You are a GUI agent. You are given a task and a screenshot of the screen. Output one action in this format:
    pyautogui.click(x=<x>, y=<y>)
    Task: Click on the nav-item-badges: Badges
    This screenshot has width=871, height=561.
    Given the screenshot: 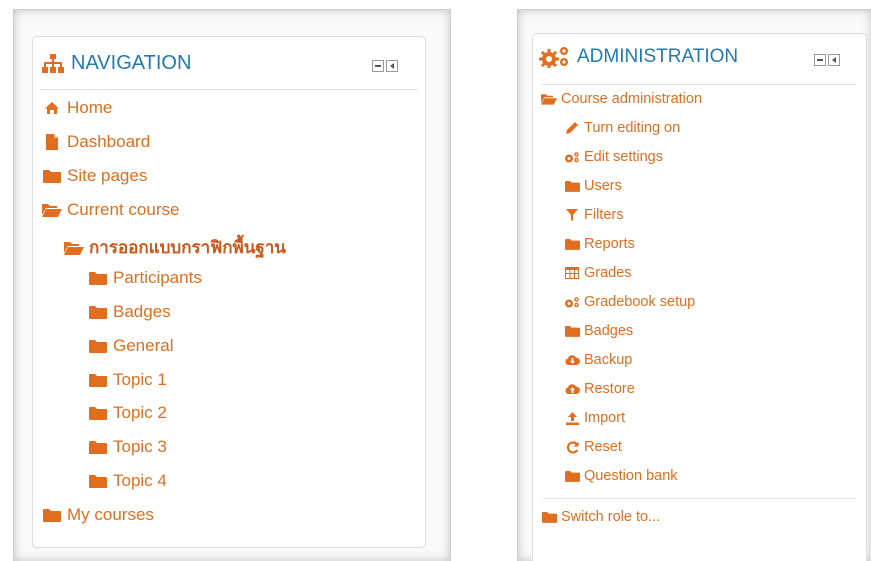 What is the action you would take?
    pyautogui.click(x=129, y=312)
    